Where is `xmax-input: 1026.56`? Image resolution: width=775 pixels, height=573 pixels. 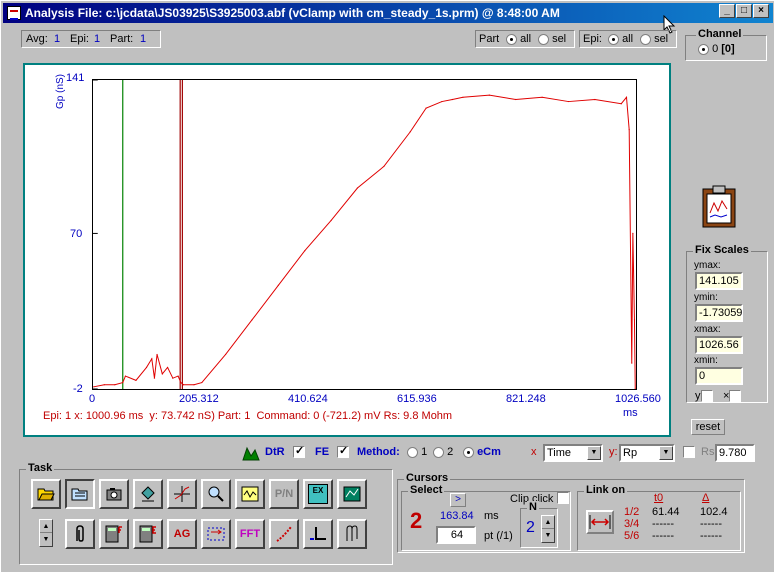
xmax-input: 1026.56 is located at coordinates (719, 345).